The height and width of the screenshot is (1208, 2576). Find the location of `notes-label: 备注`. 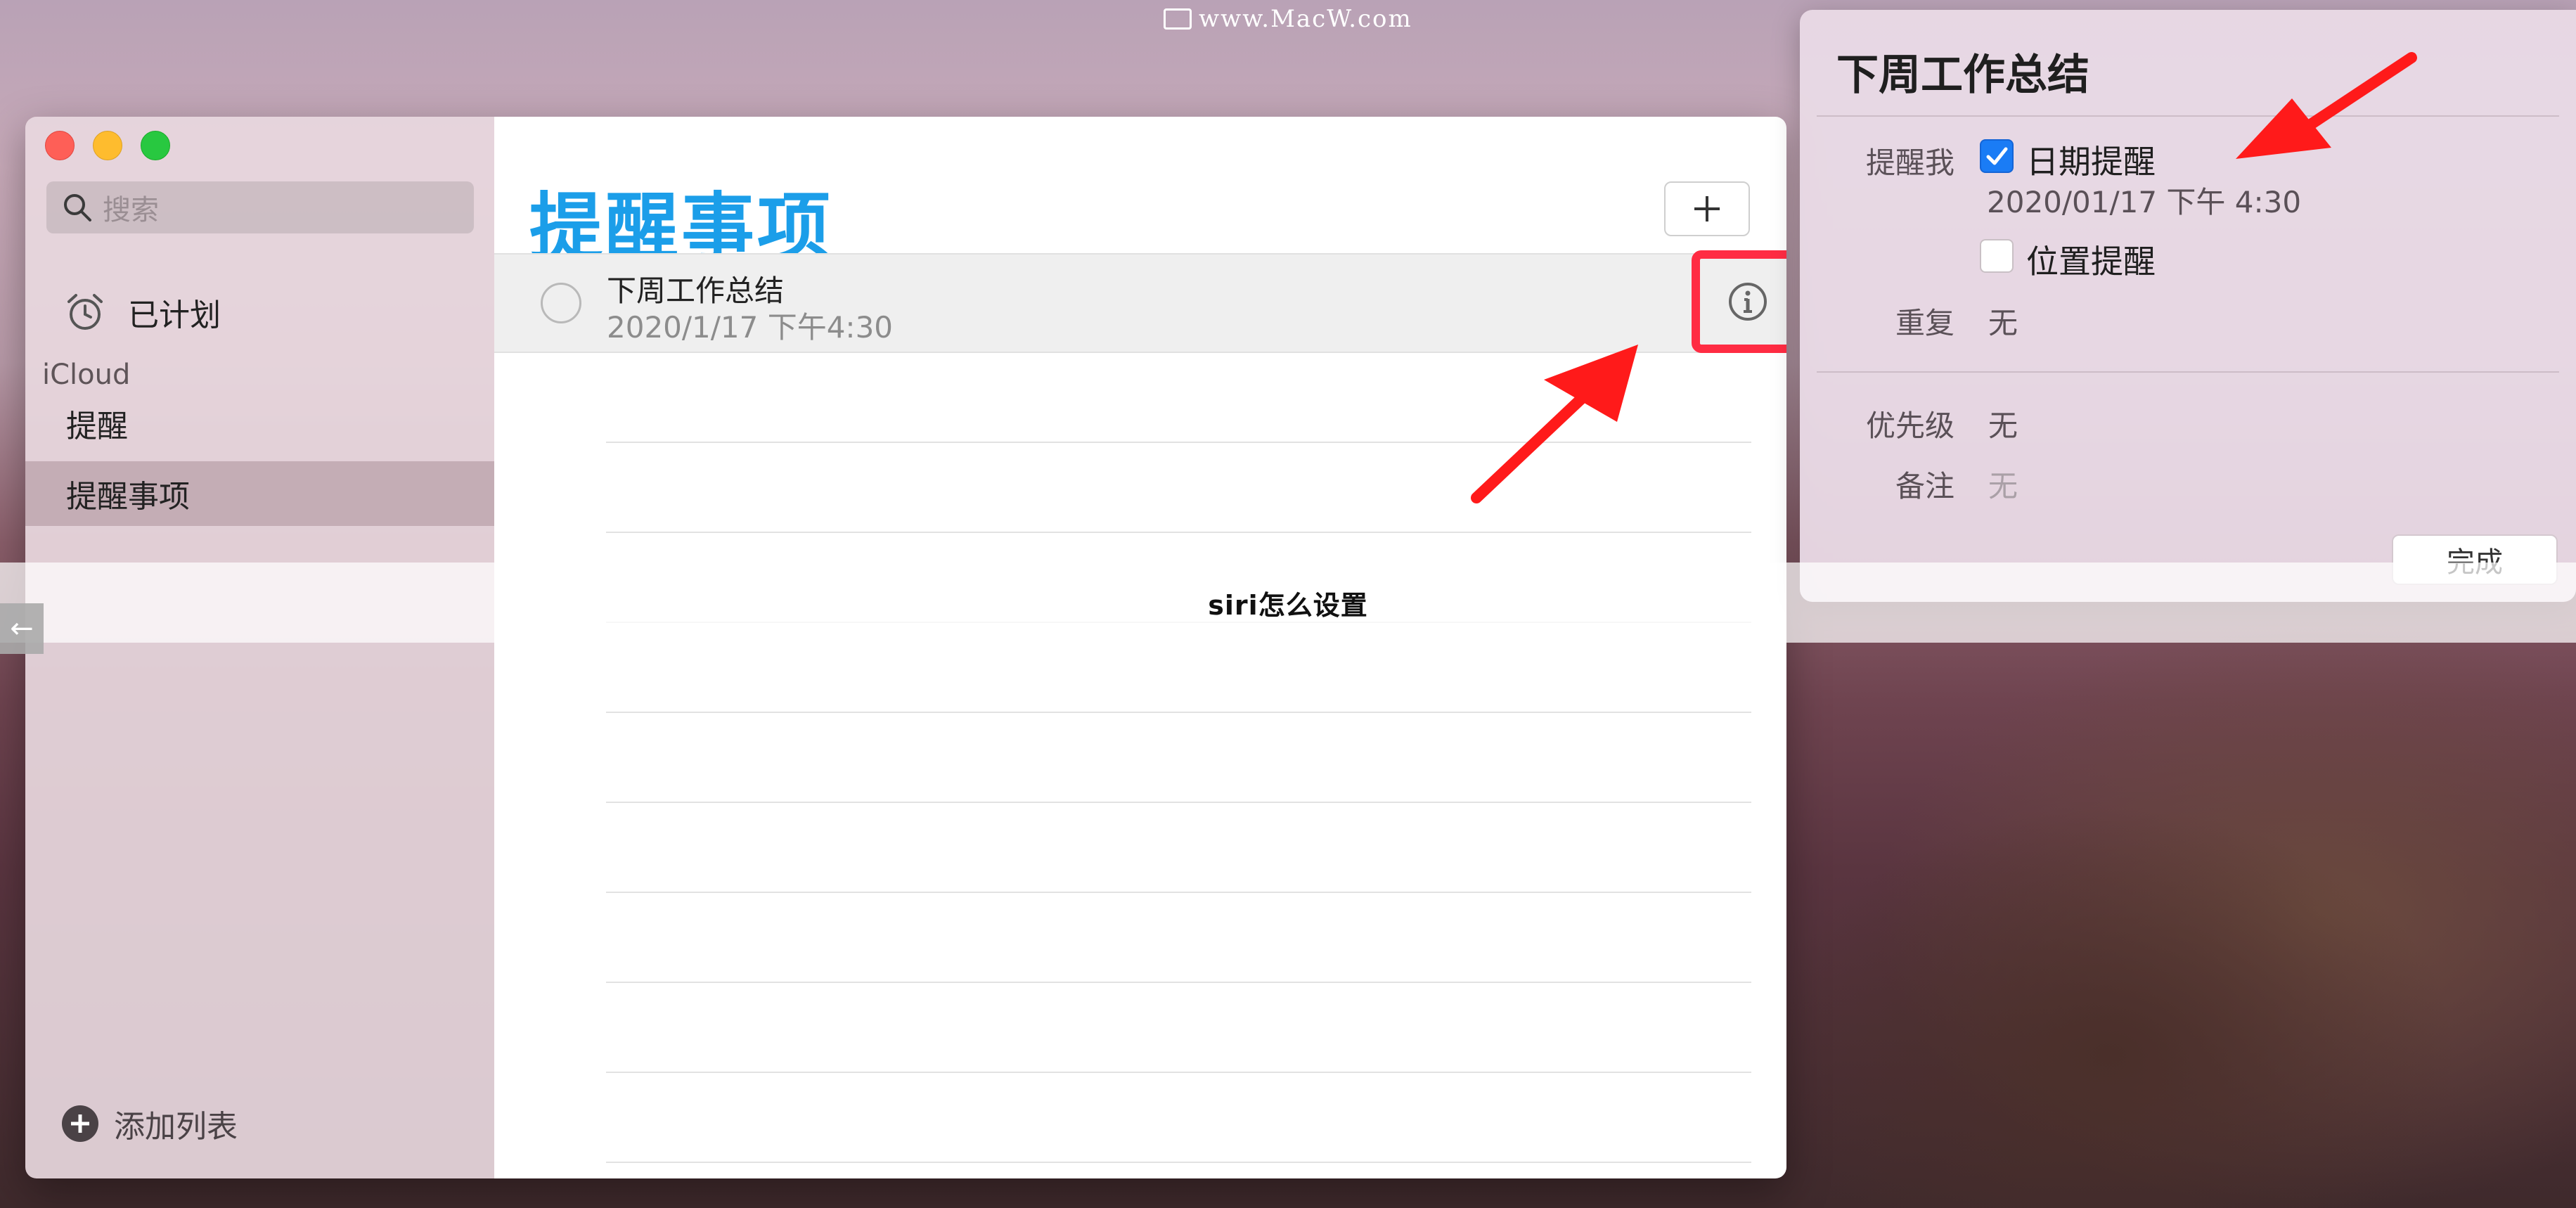

notes-label: 备注 is located at coordinates (1924, 486).